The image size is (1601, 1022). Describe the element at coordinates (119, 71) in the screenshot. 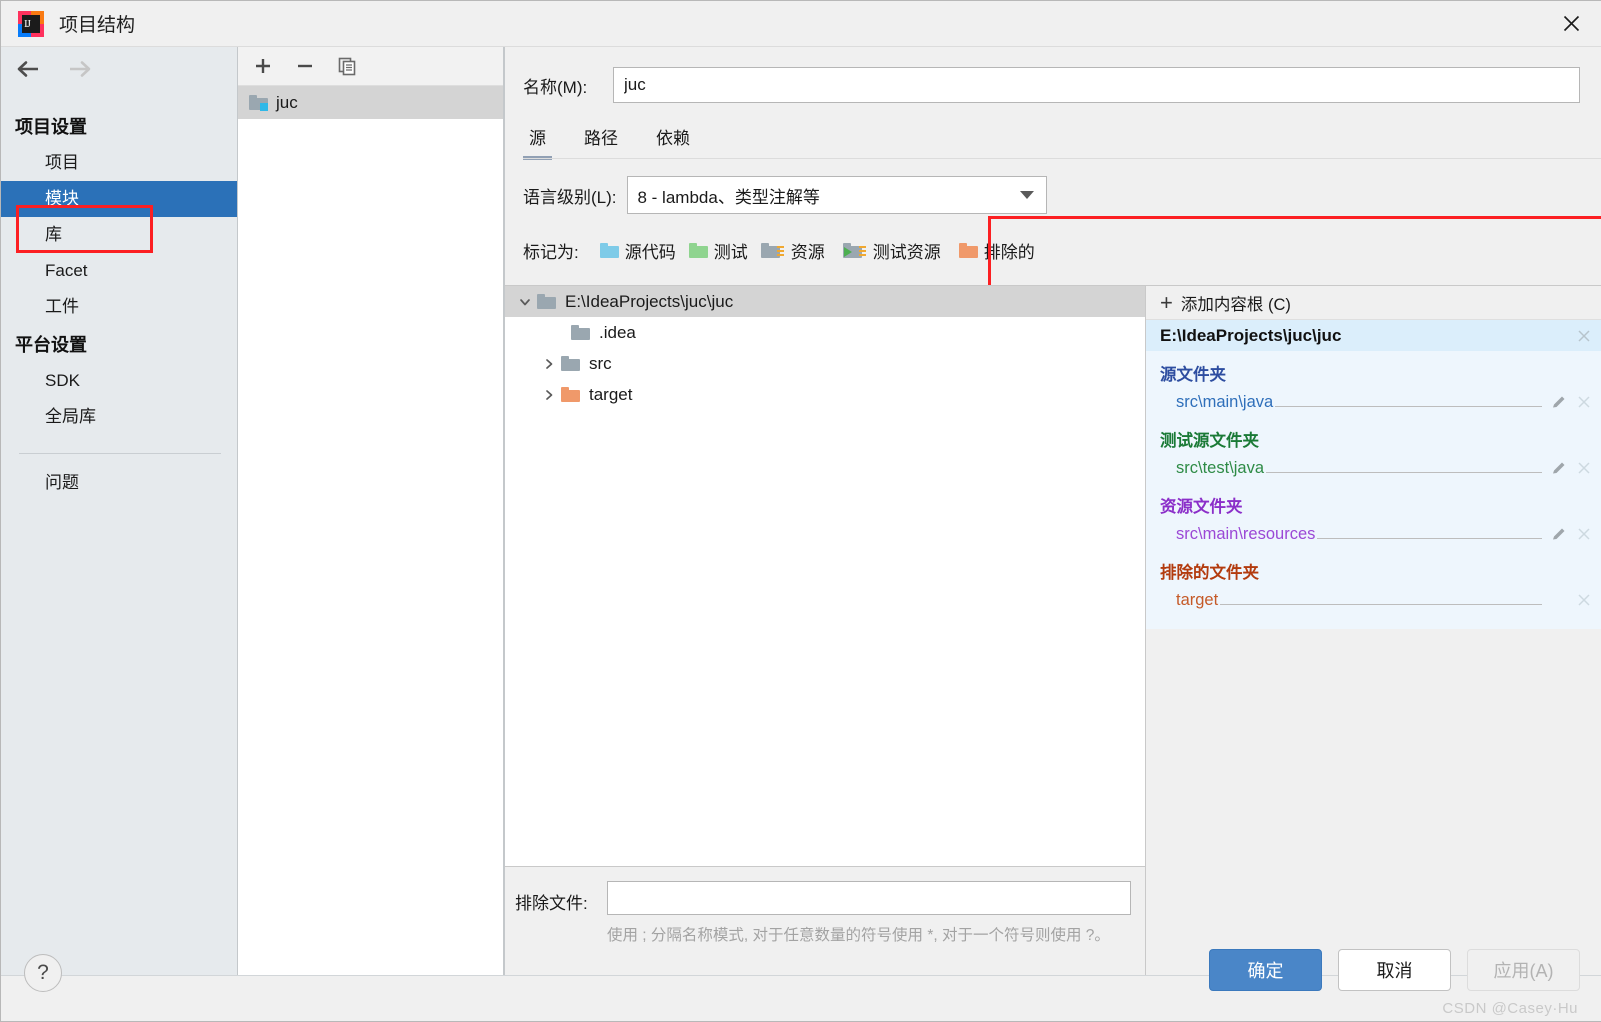

I see `nav-arrow-bar` at that location.